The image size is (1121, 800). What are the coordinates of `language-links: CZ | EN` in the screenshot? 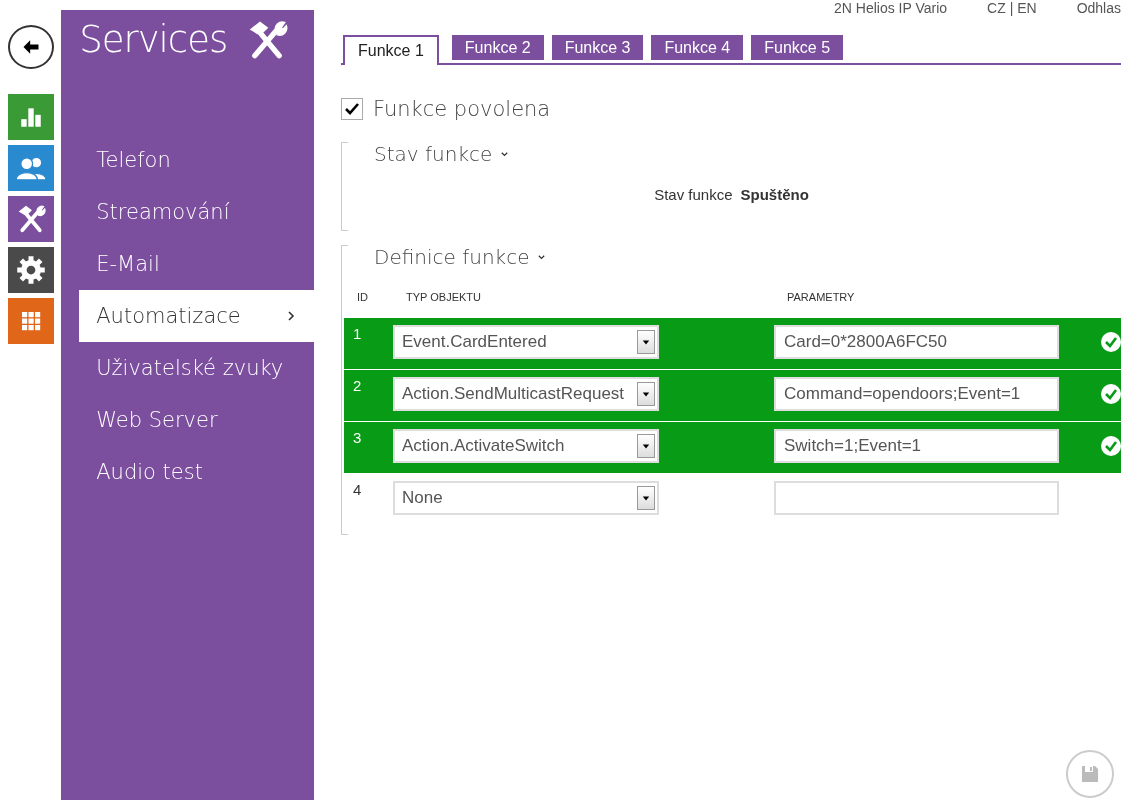 It's located at (1012, 8).